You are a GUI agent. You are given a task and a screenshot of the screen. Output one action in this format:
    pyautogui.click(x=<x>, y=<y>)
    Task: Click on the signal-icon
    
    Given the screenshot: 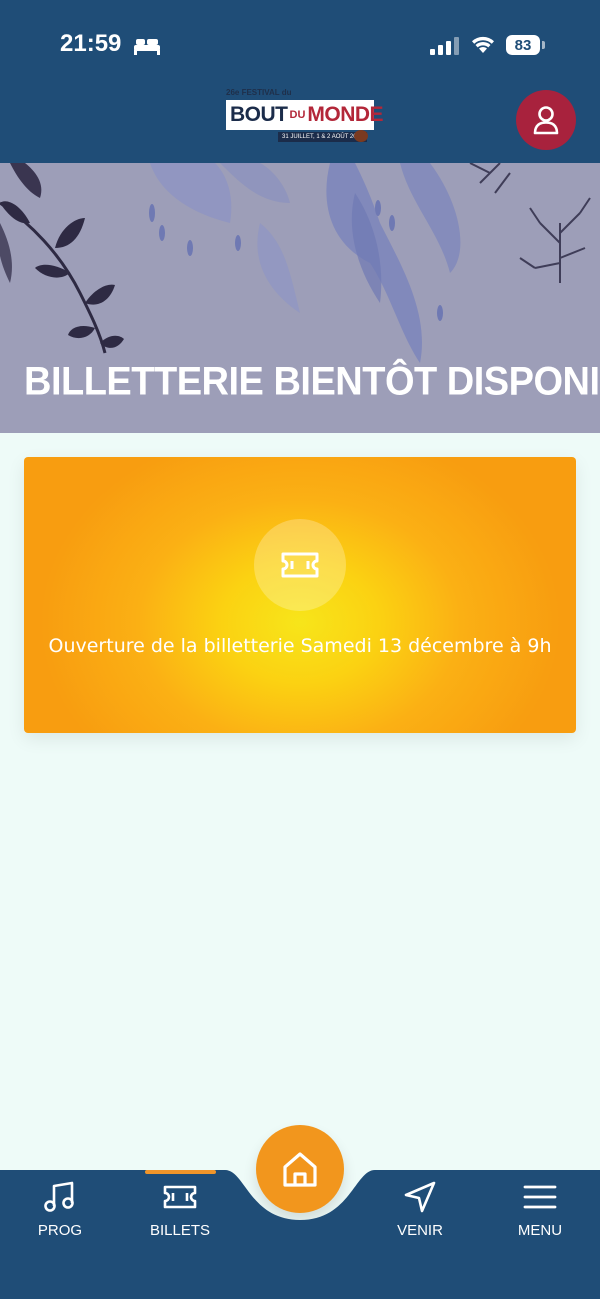 What is the action you would take?
    pyautogui.click(x=444, y=46)
    